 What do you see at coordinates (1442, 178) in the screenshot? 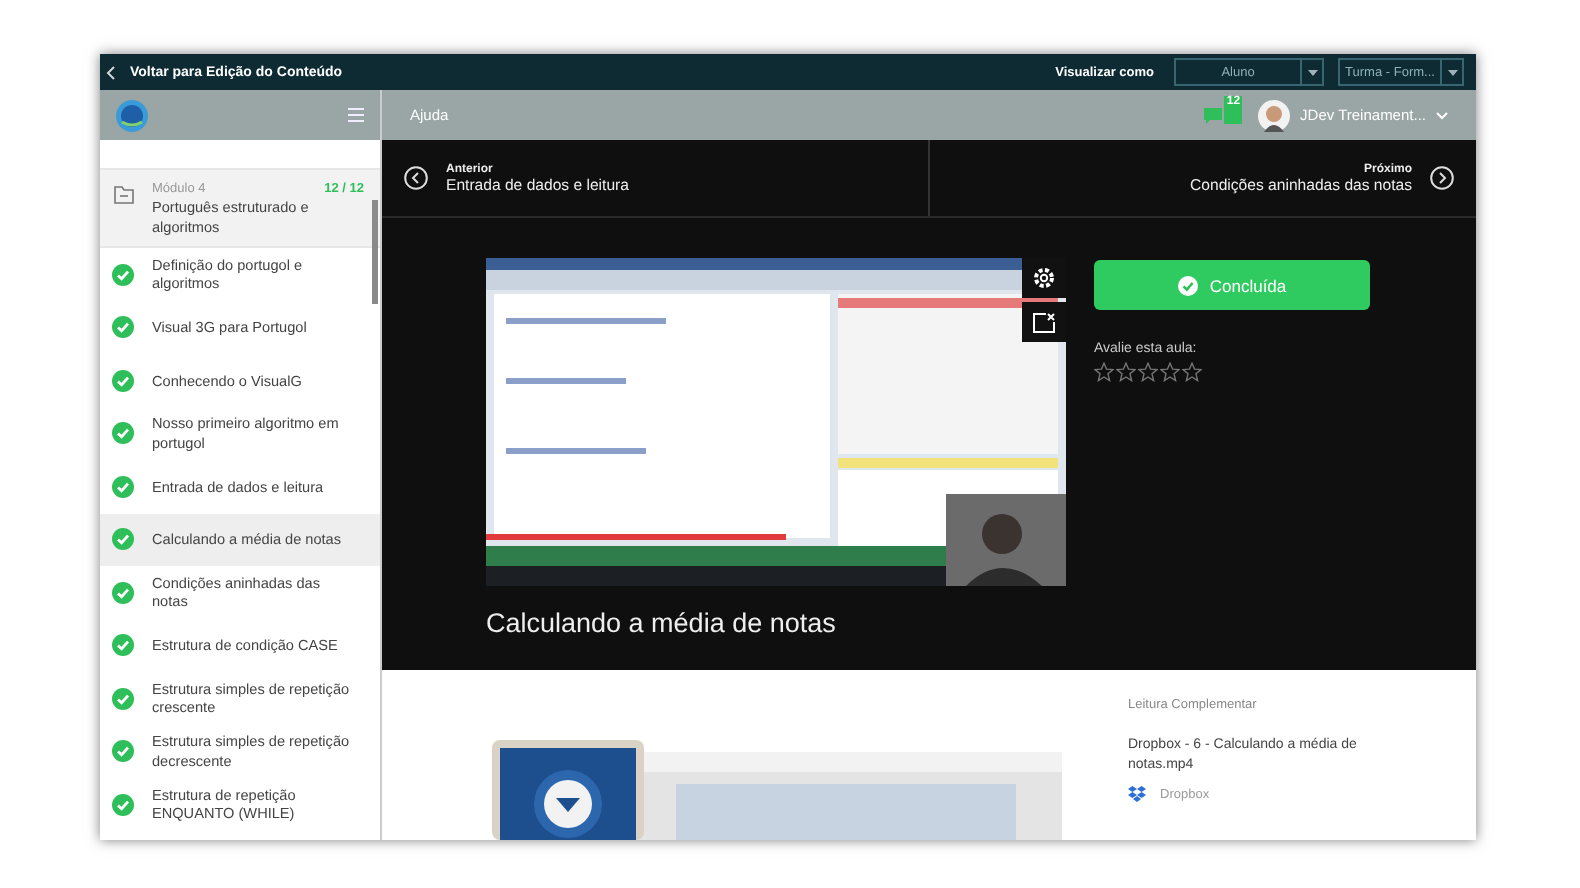
I see `next-icon` at bounding box center [1442, 178].